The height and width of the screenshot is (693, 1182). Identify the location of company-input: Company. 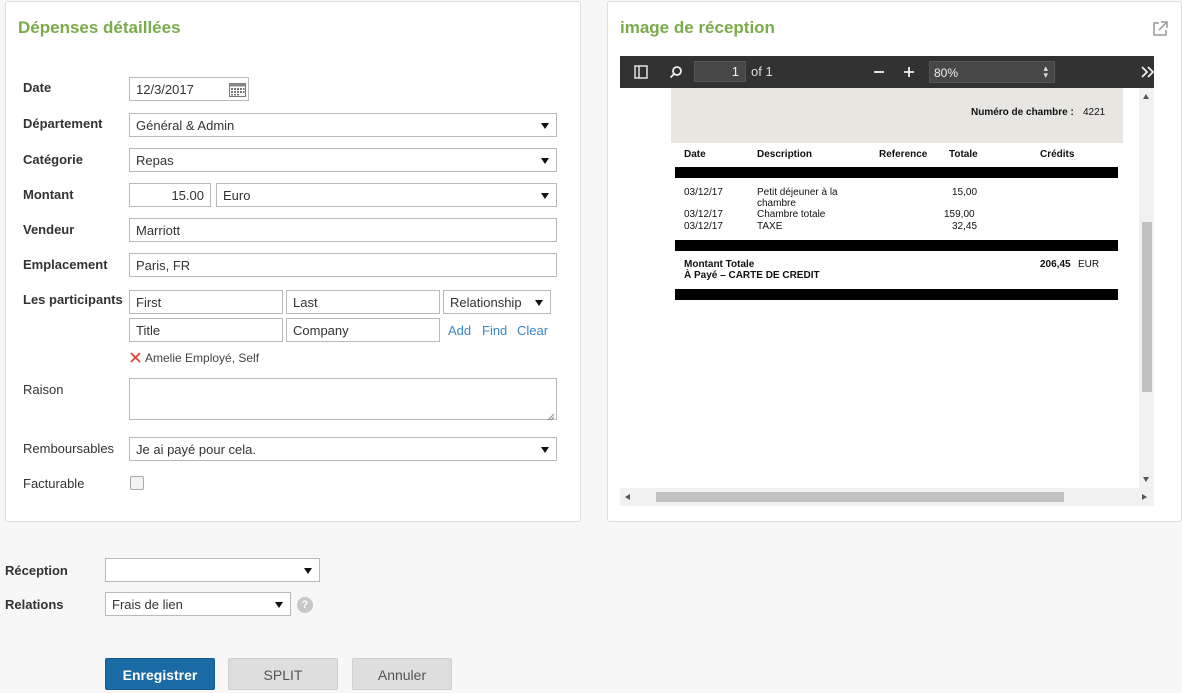
(363, 330).